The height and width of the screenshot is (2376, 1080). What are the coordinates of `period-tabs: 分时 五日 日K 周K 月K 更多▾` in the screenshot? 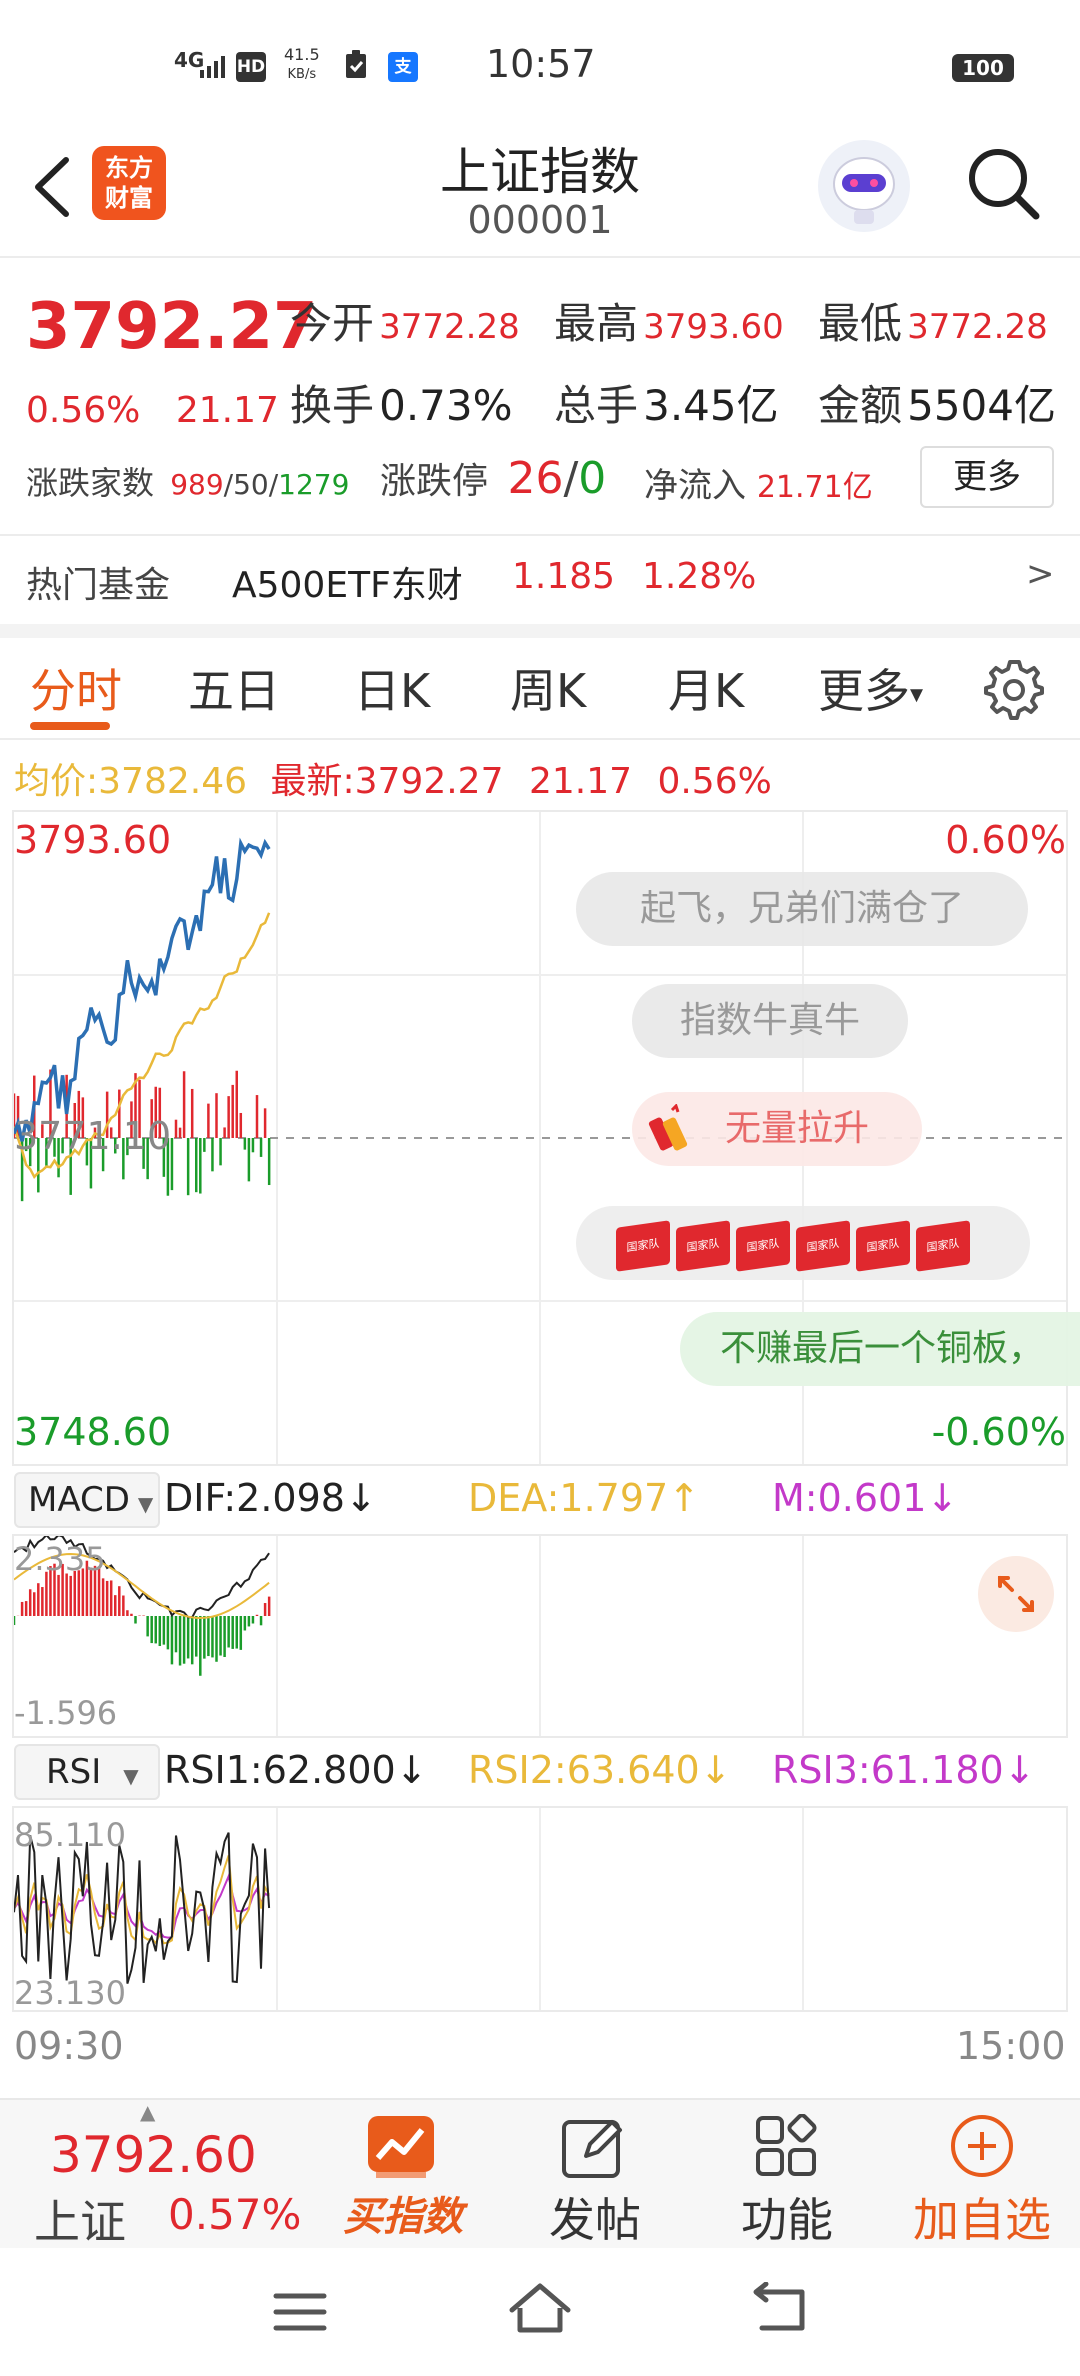 It's located at (540, 688).